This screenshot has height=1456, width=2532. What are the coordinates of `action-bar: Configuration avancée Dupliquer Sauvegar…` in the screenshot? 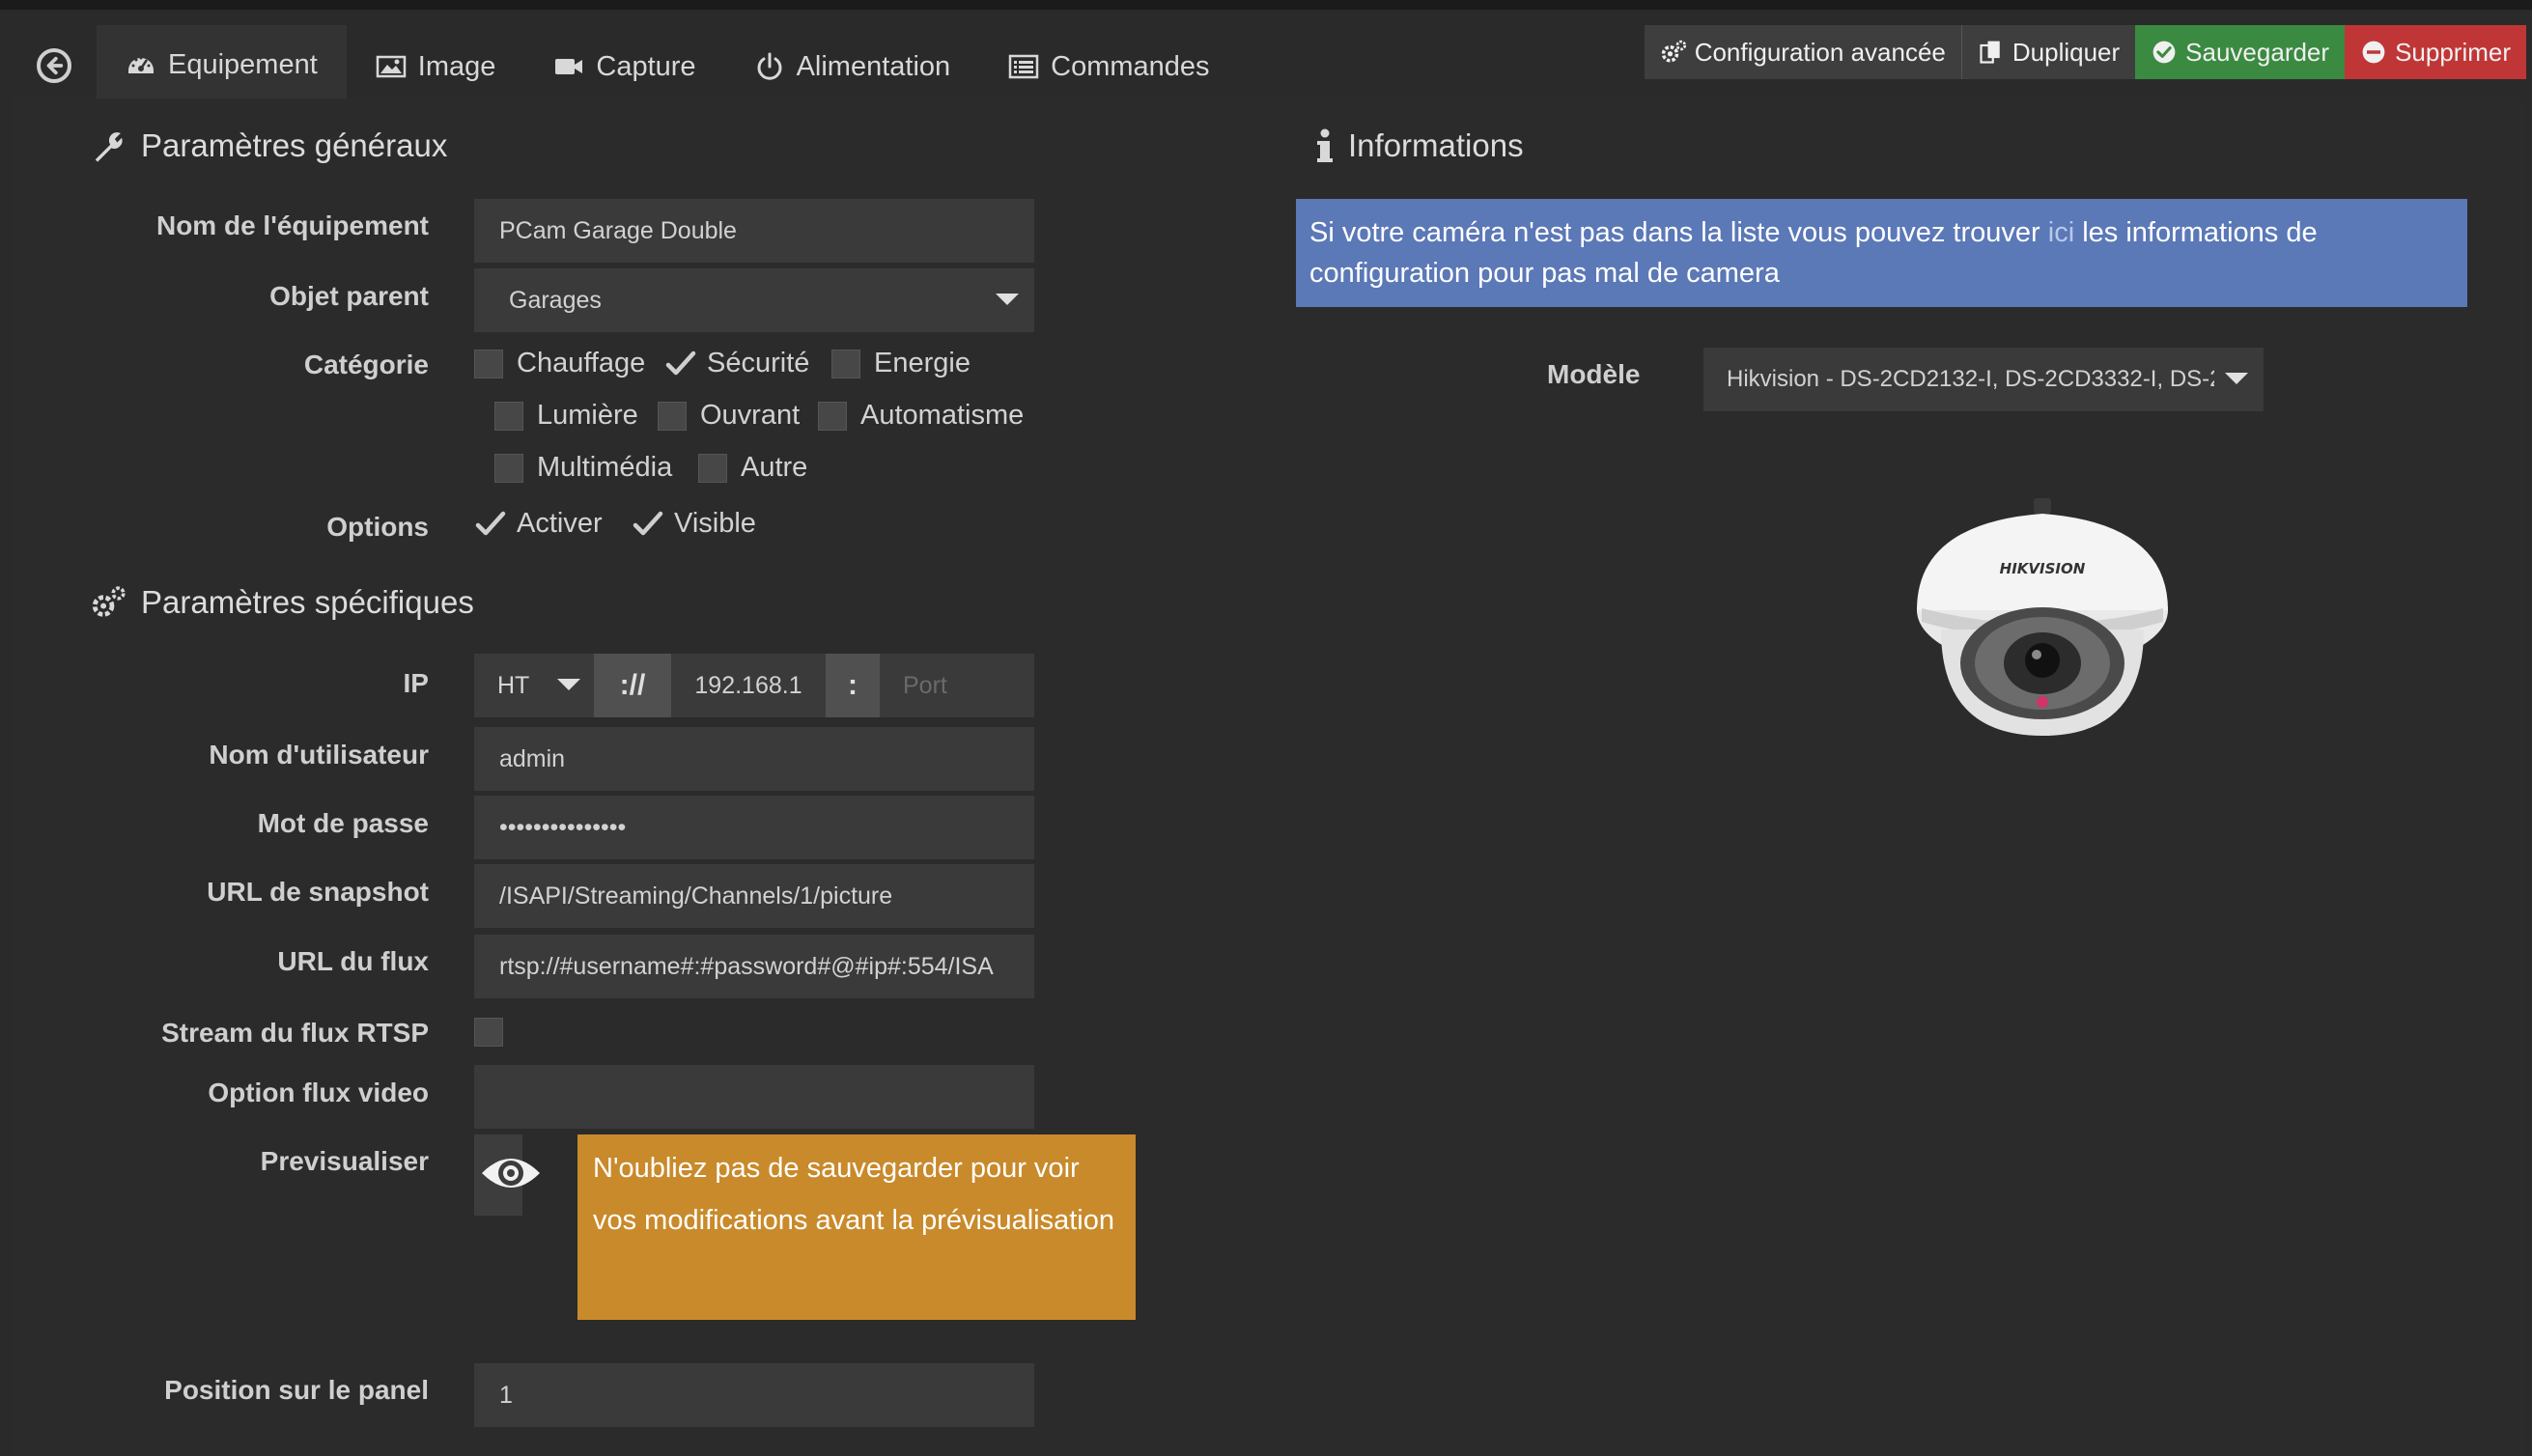 It's located at (2085, 52).